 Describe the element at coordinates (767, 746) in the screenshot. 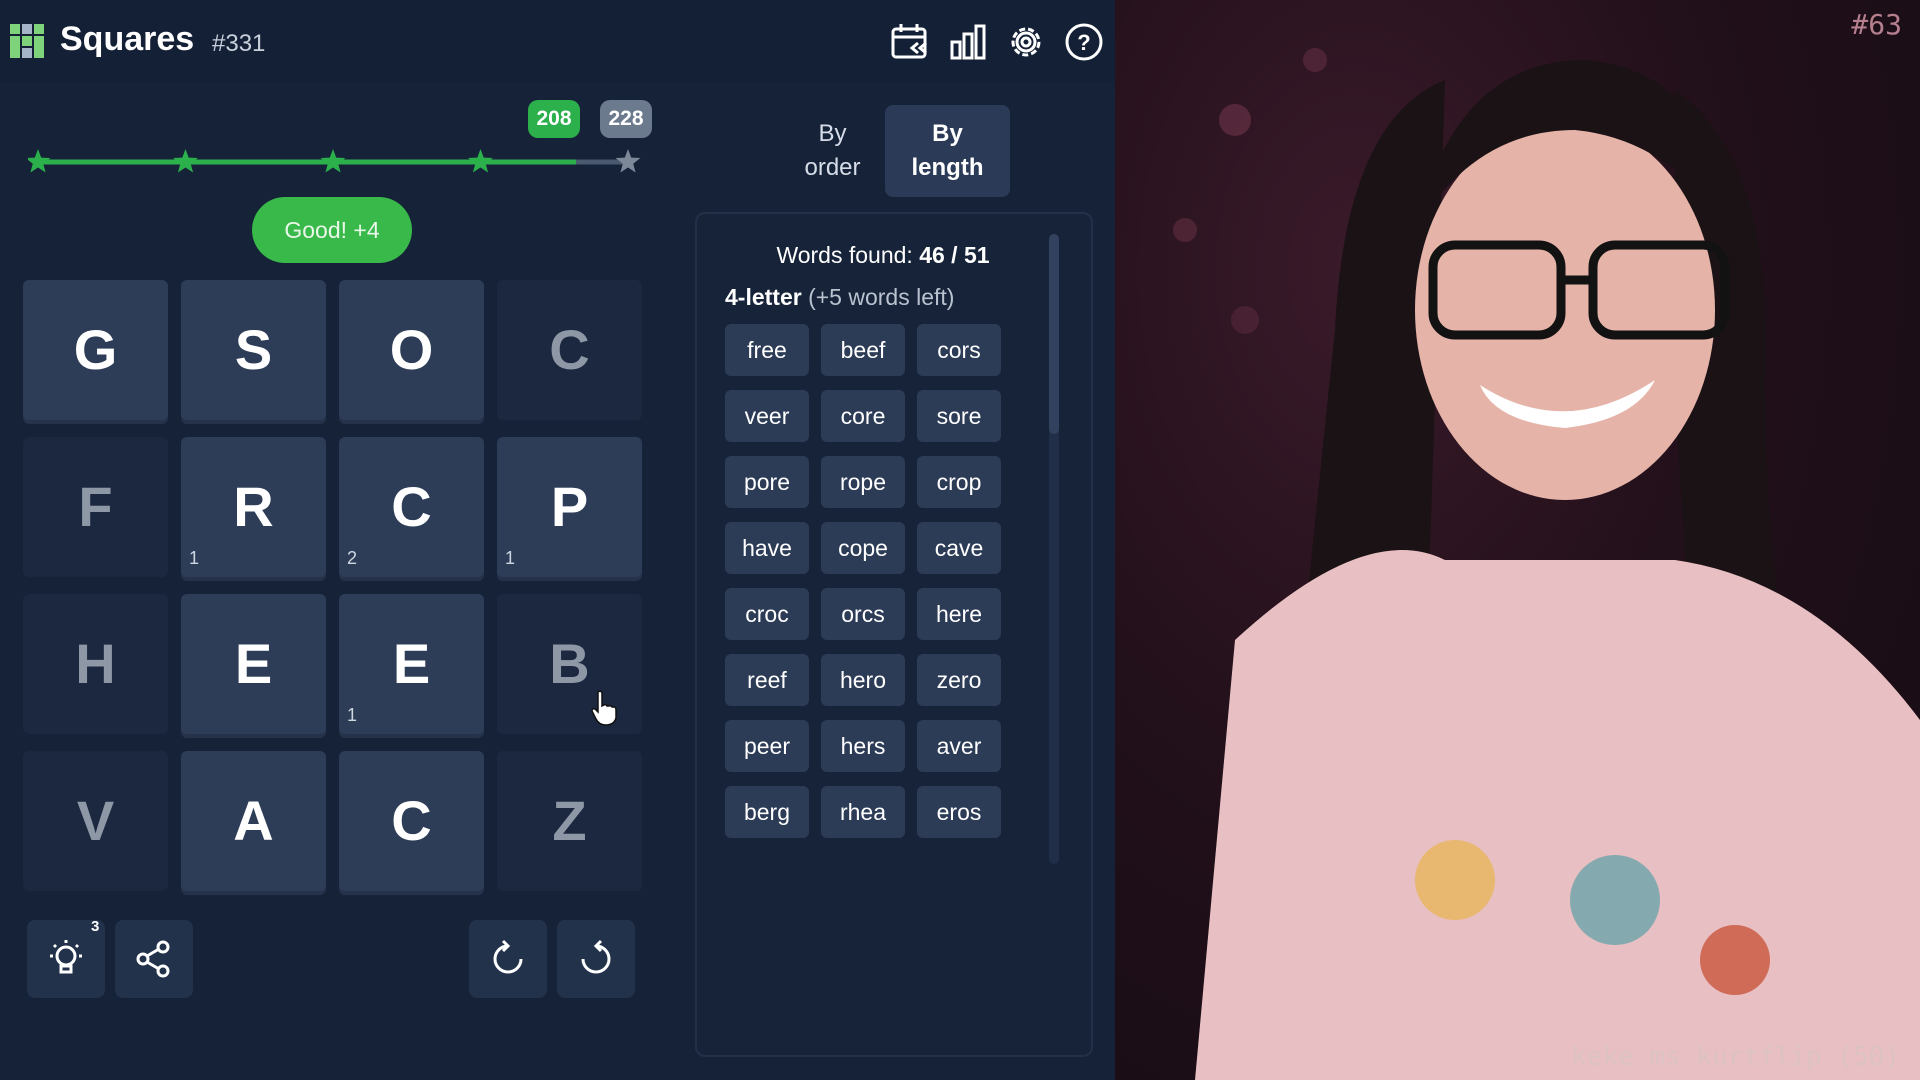

I see `found-word-chip: peer` at that location.